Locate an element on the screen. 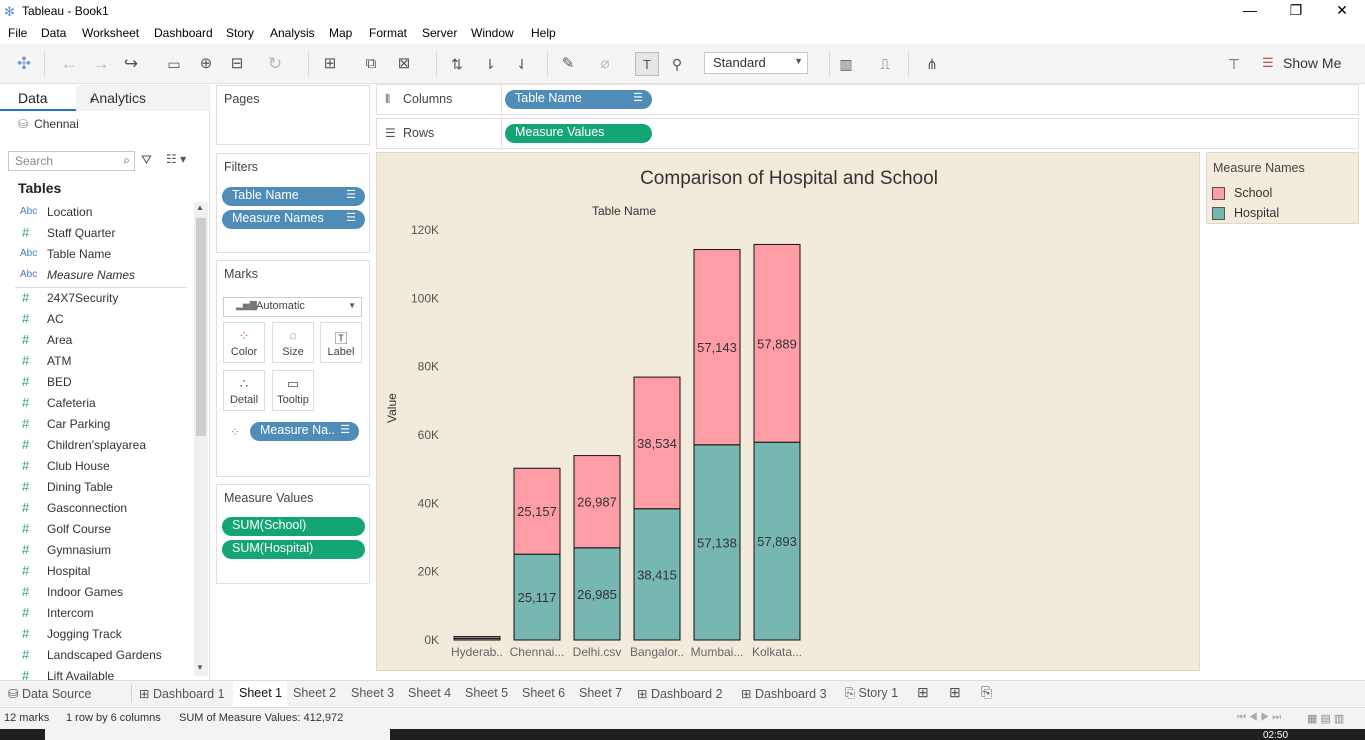 This screenshot has height=740, width=1365. tab-sheet-7: Sheet 7 is located at coordinates (600, 693).